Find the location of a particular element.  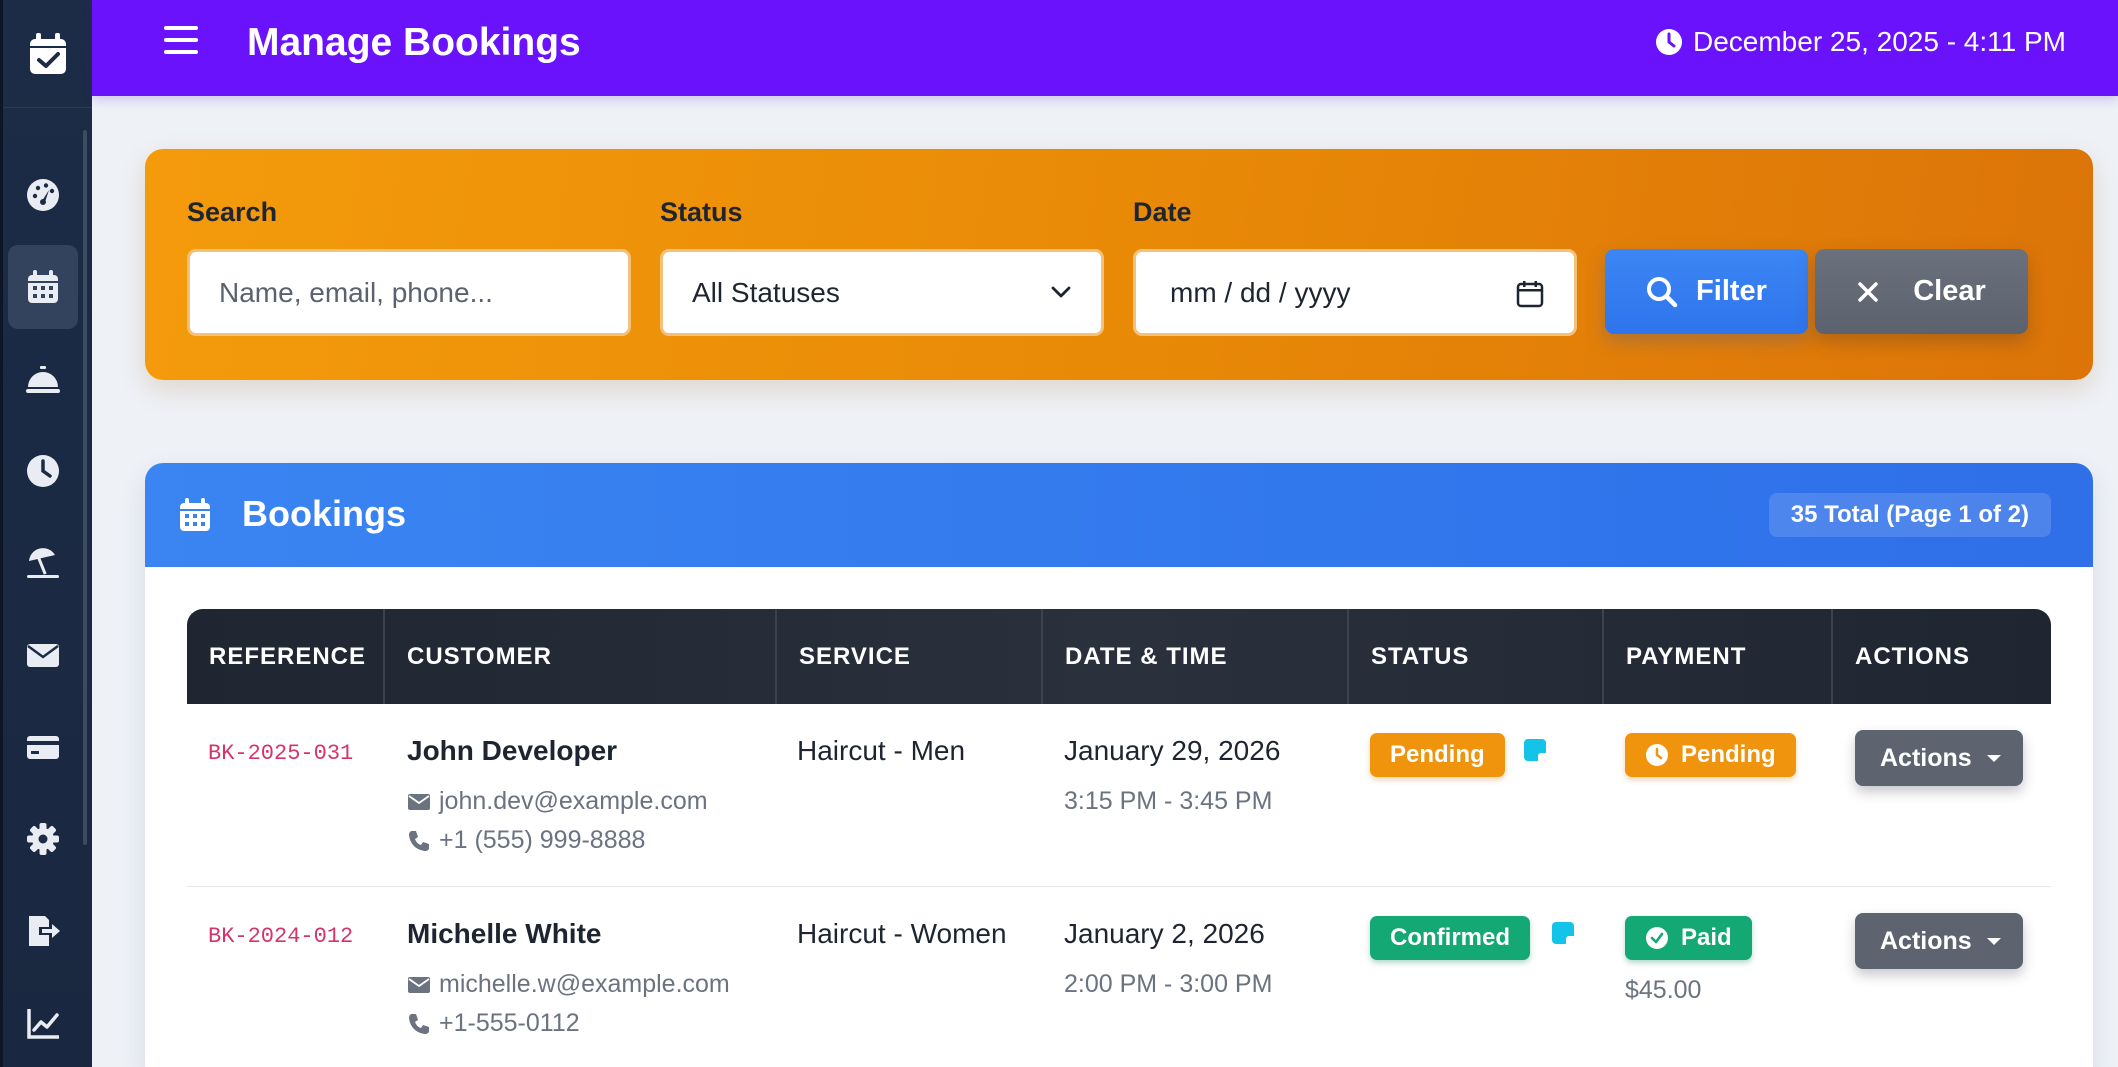

search-label: Search is located at coordinates (232, 212).